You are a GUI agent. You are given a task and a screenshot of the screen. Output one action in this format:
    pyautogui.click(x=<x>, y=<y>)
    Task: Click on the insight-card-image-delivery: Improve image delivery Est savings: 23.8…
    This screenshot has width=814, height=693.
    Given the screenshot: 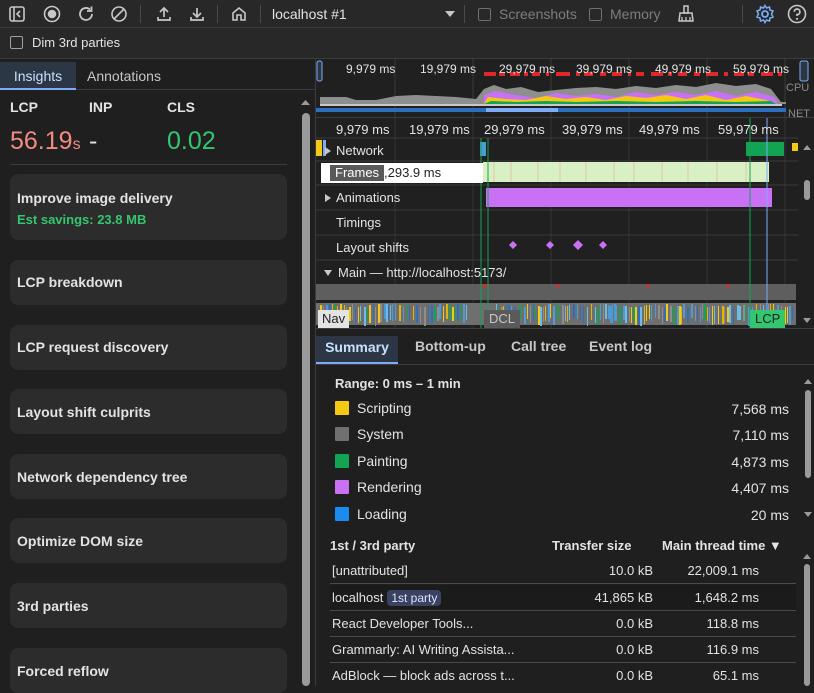 What is the action you would take?
    pyautogui.click(x=148, y=207)
    